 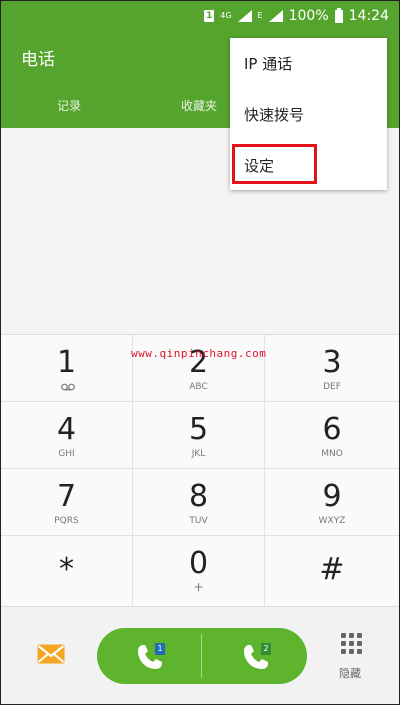 What do you see at coordinates (68, 387) in the screenshot?
I see `voicemail-icon` at bounding box center [68, 387].